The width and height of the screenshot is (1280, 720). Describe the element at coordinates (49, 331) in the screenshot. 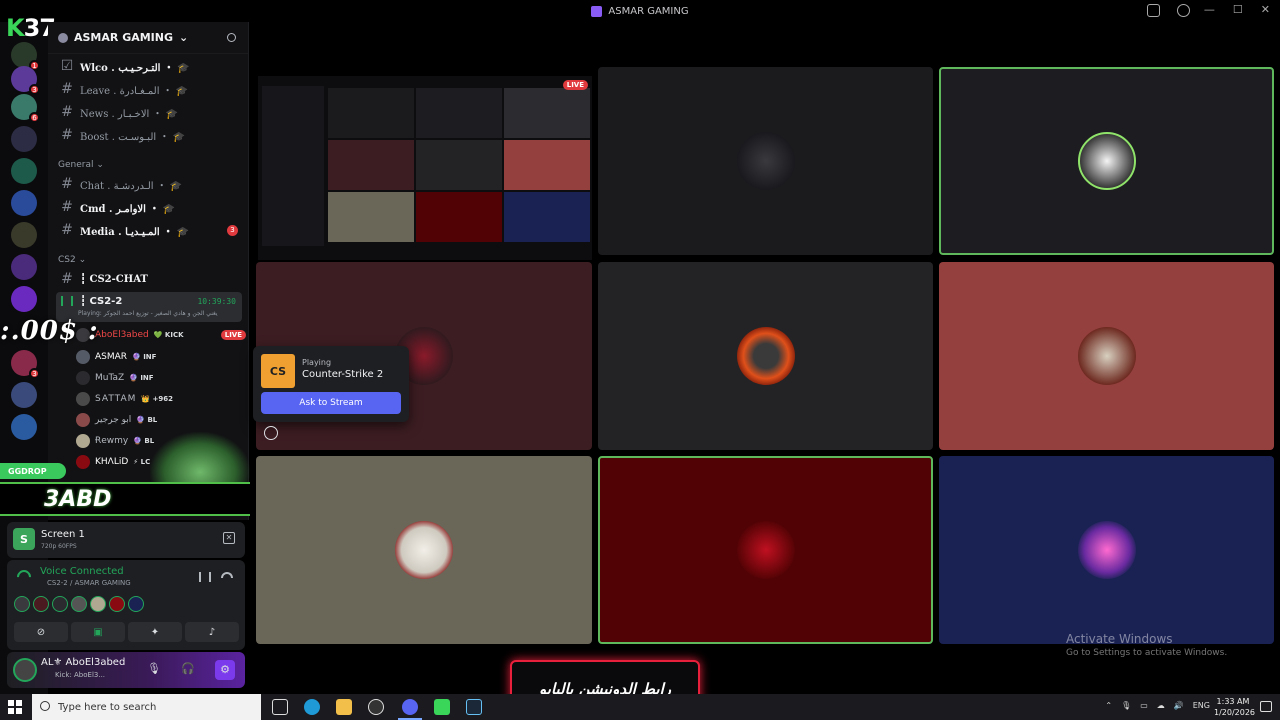

I see `money-overlay: :.00$ :` at that location.